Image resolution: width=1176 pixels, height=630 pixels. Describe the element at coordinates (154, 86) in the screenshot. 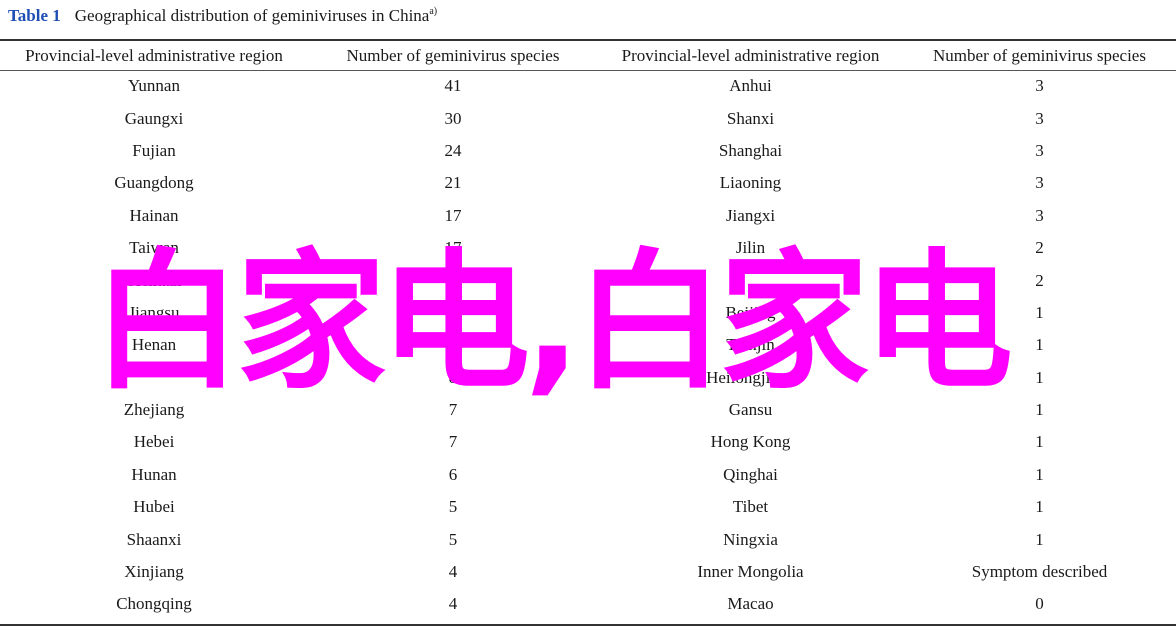

I see `cell-region-left: Yunnan` at that location.